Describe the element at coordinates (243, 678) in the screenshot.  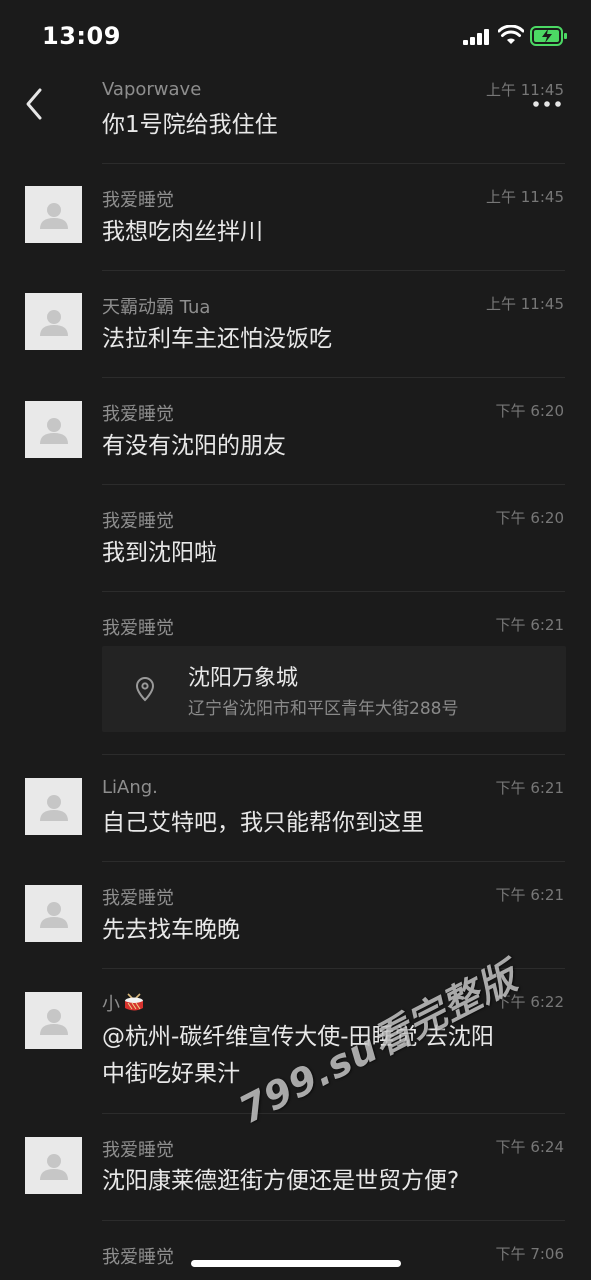
I see `location-name: 沈阳万象城` at that location.